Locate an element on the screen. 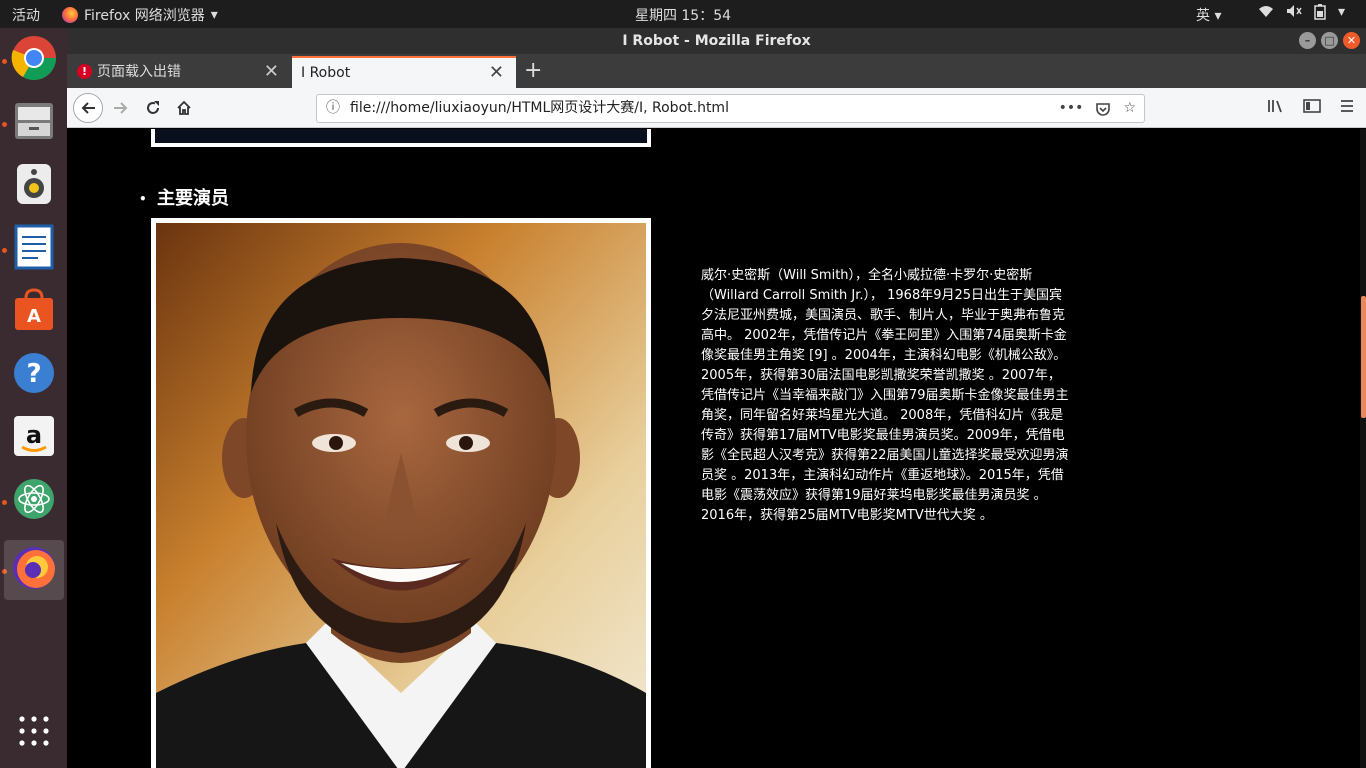  shopping-bag-icon: A is located at coordinates (34, 312).